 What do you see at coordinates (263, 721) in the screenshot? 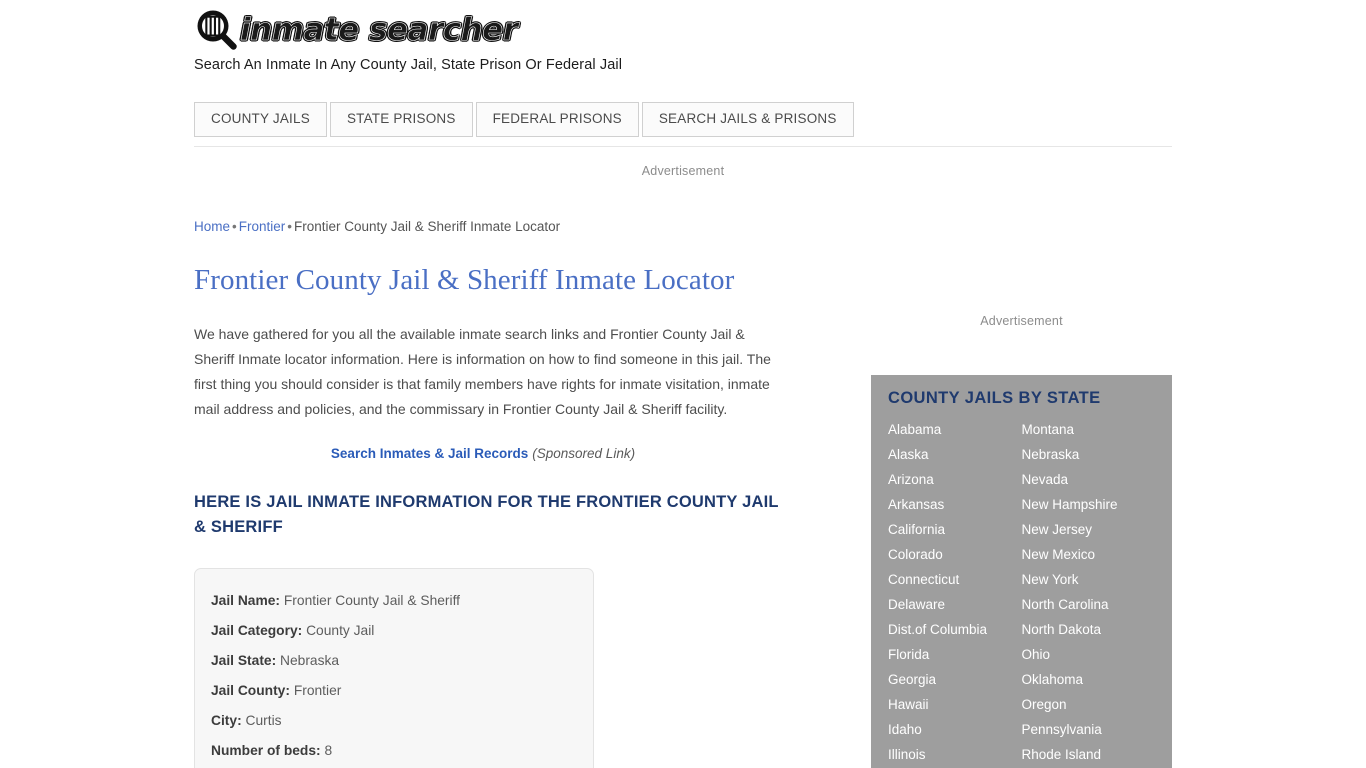
I see `info-value: Curtis` at bounding box center [263, 721].